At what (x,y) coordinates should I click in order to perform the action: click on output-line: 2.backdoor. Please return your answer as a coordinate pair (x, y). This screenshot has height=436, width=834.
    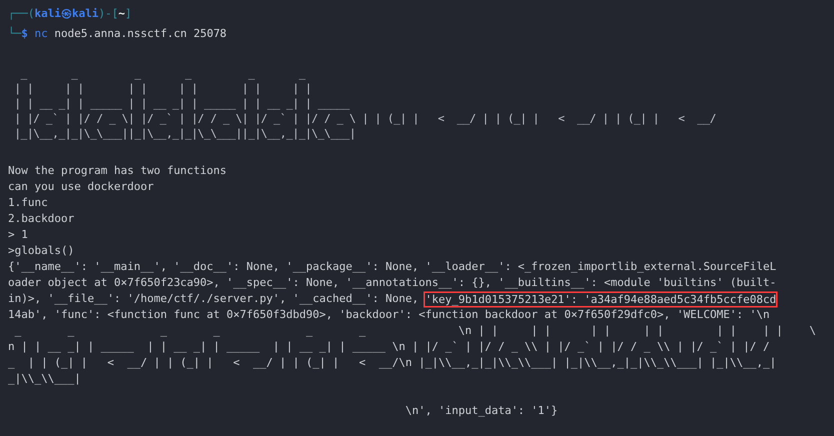
    Looking at the image, I should click on (42, 219).